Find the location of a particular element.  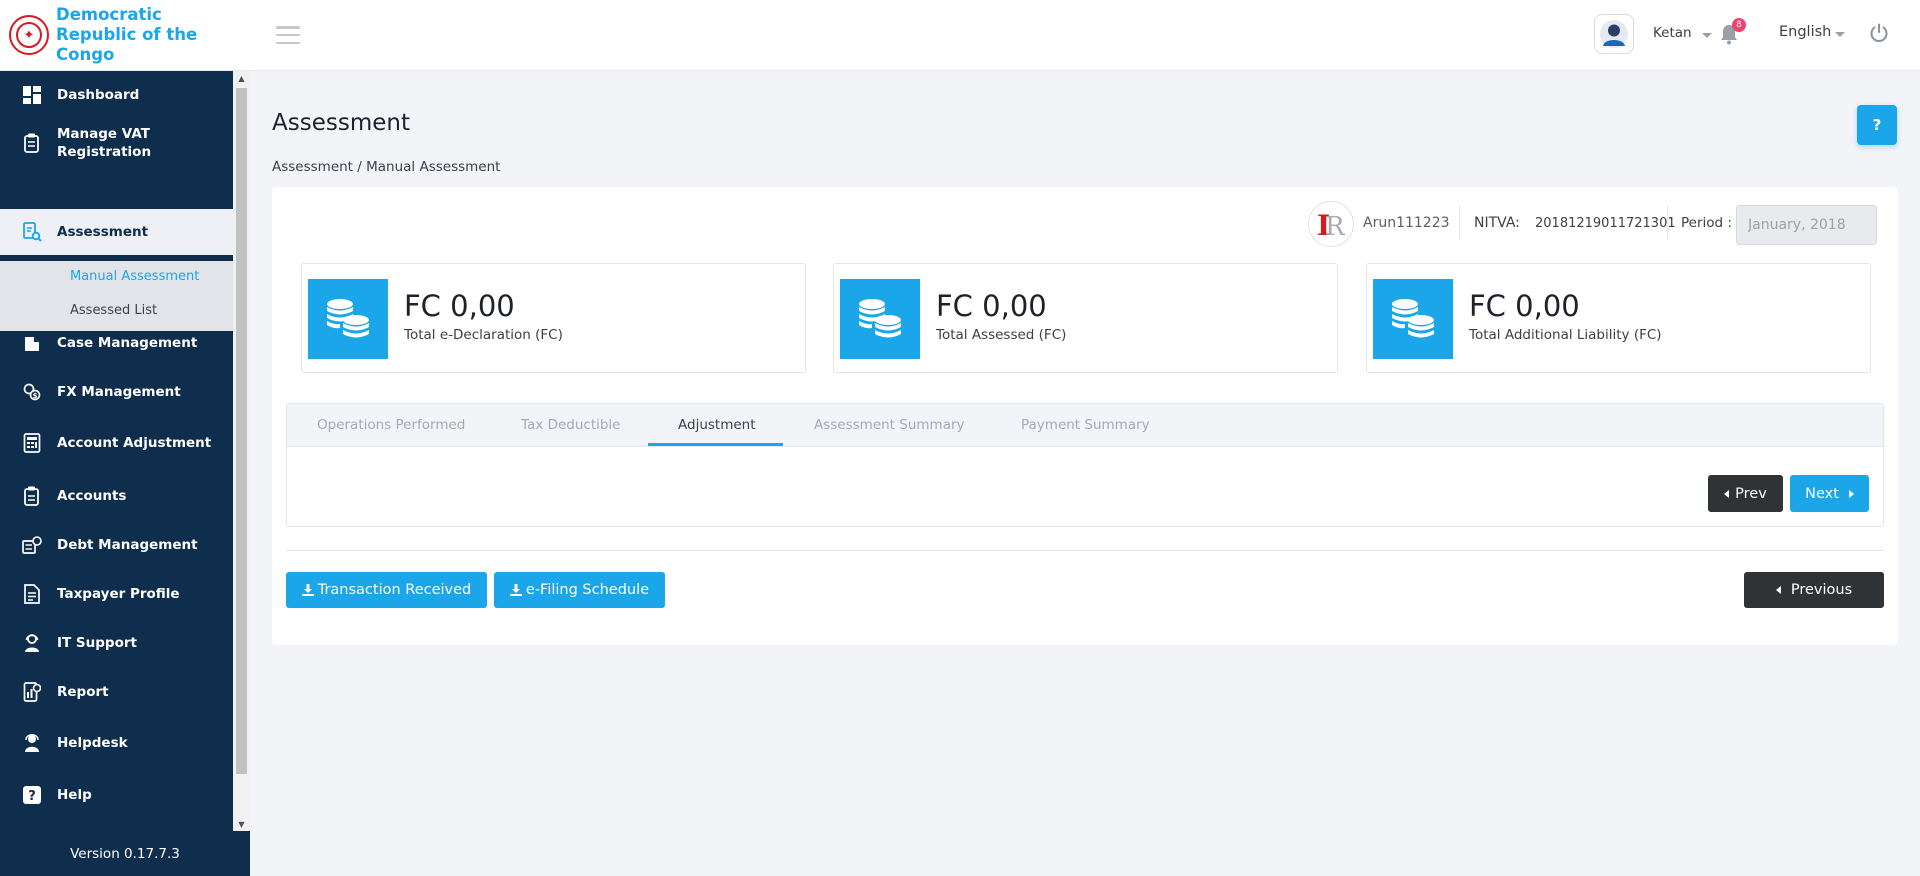

sidebar-item-helpdesk: Helpdesk is located at coordinates (116, 743).